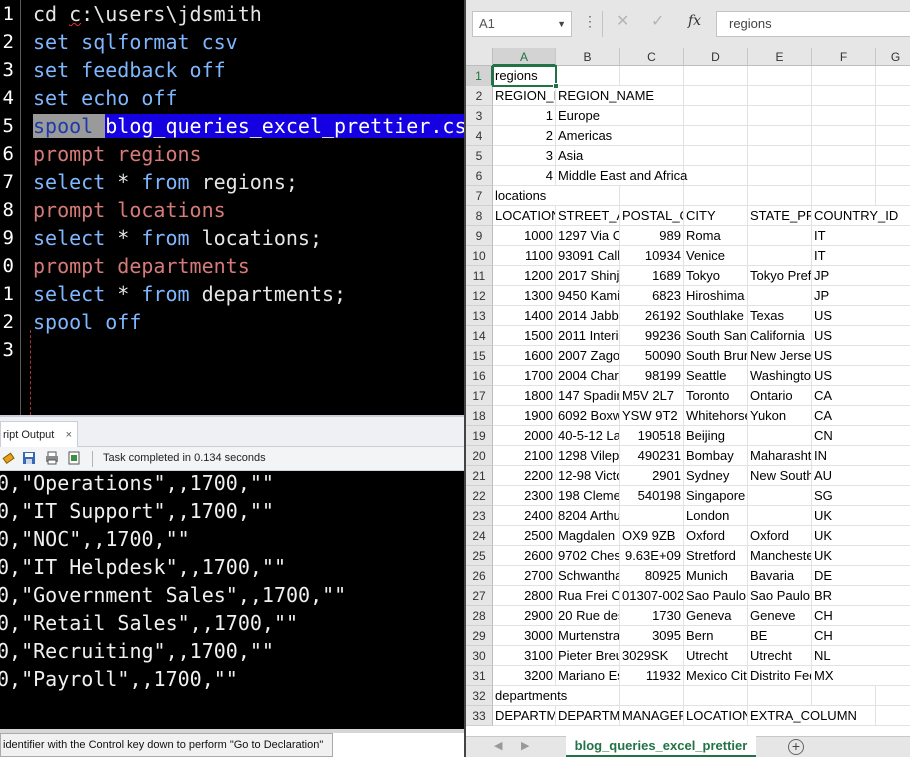 The image size is (910, 757). What do you see at coordinates (652, 496) in the screenshot?
I see `cell-c22: 540198` at bounding box center [652, 496].